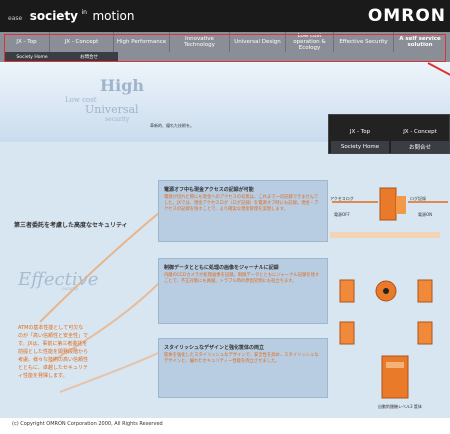 Image resolution: width=450 pixels, height=434 pixels. I want to click on nav-innovative-technology: Innovative Technology, so click(200, 42).